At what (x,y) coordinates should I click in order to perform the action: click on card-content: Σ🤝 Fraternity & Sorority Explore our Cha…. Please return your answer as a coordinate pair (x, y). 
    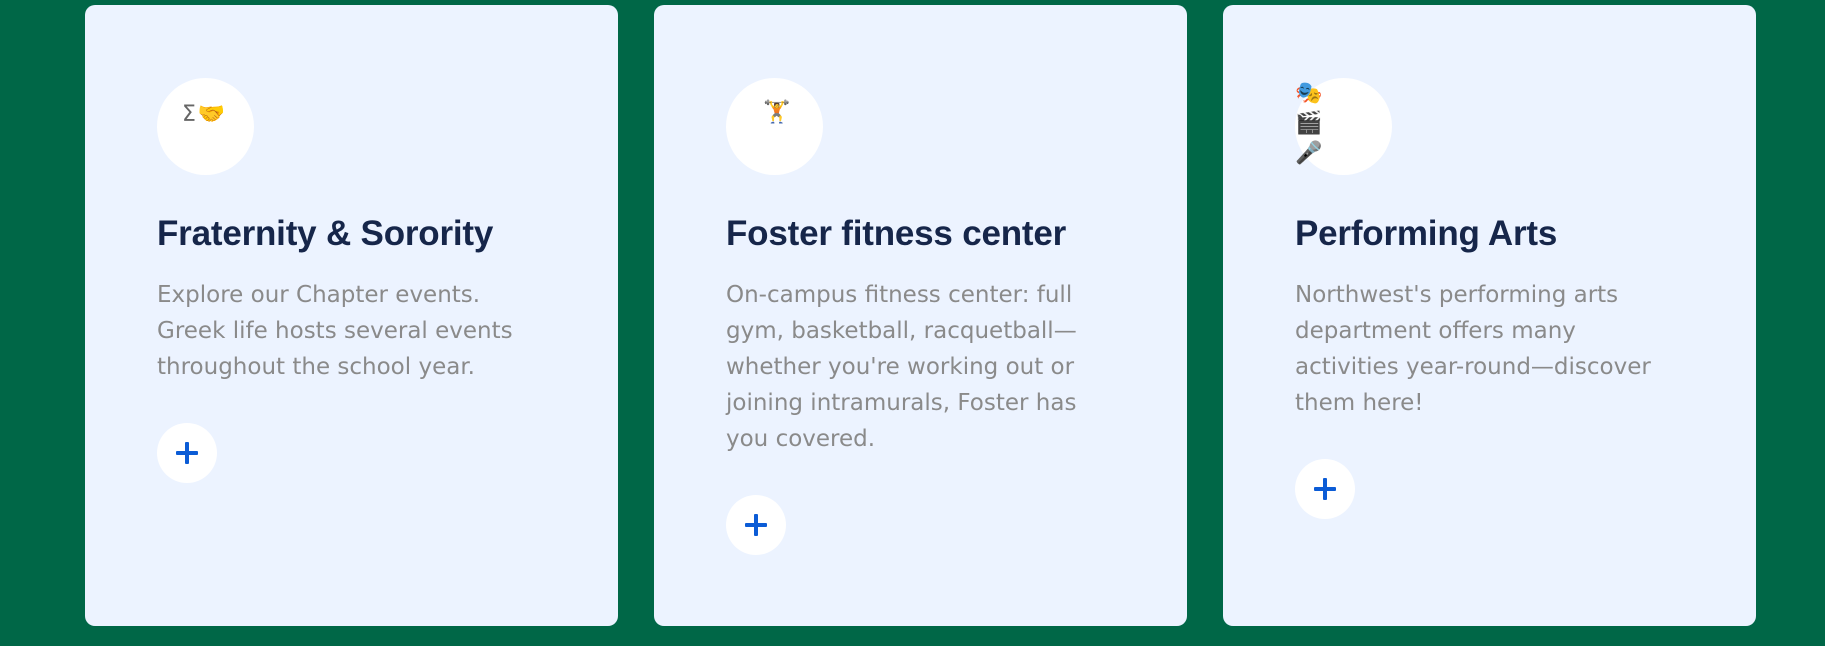
    Looking at the image, I should click on (352, 280).